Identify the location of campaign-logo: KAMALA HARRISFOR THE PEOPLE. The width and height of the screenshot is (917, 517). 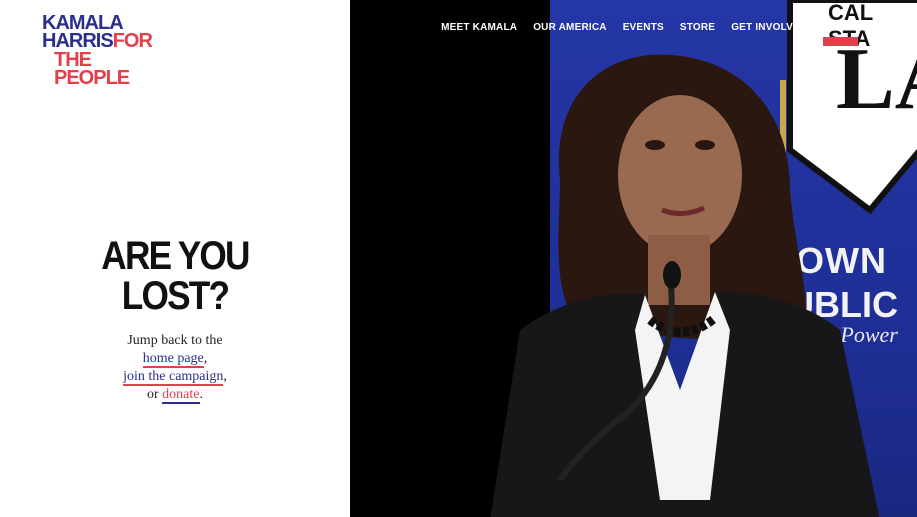
(97, 51).